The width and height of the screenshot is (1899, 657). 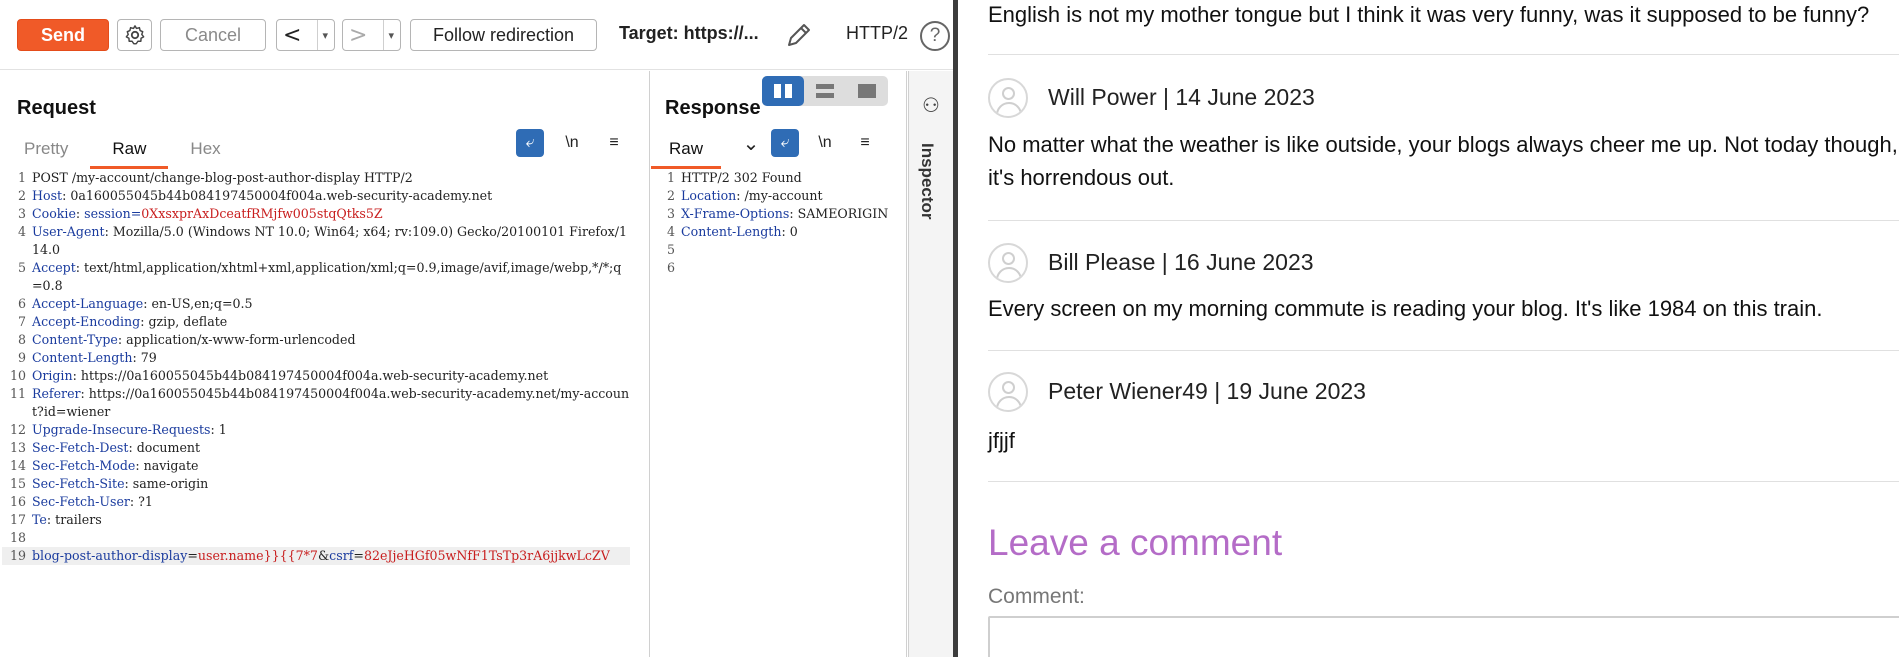 I want to click on inspector-sidebar: ⚇ Inspector, so click(x=930, y=364).